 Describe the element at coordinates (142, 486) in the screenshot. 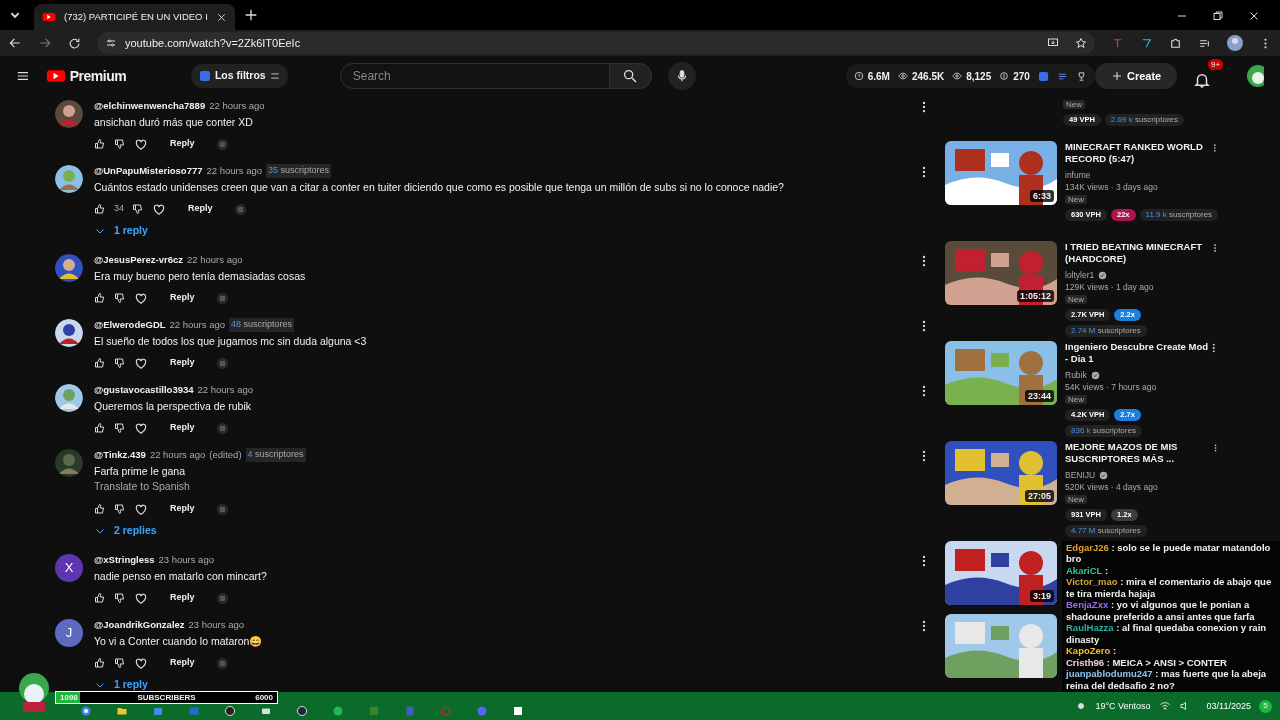

I see `translate-link: Translate to Spanish` at that location.